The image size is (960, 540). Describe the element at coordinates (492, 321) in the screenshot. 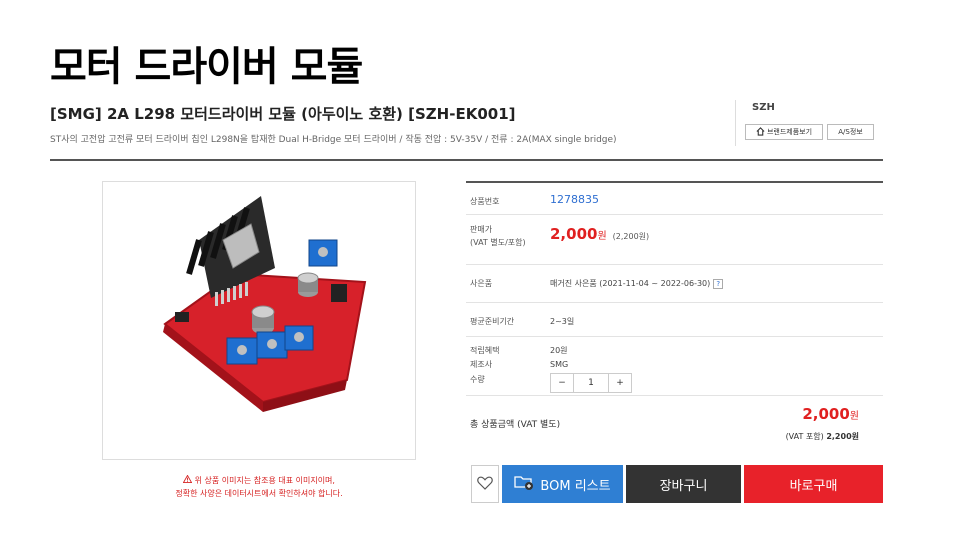

I see `shipping-label: 평균준비기간` at that location.